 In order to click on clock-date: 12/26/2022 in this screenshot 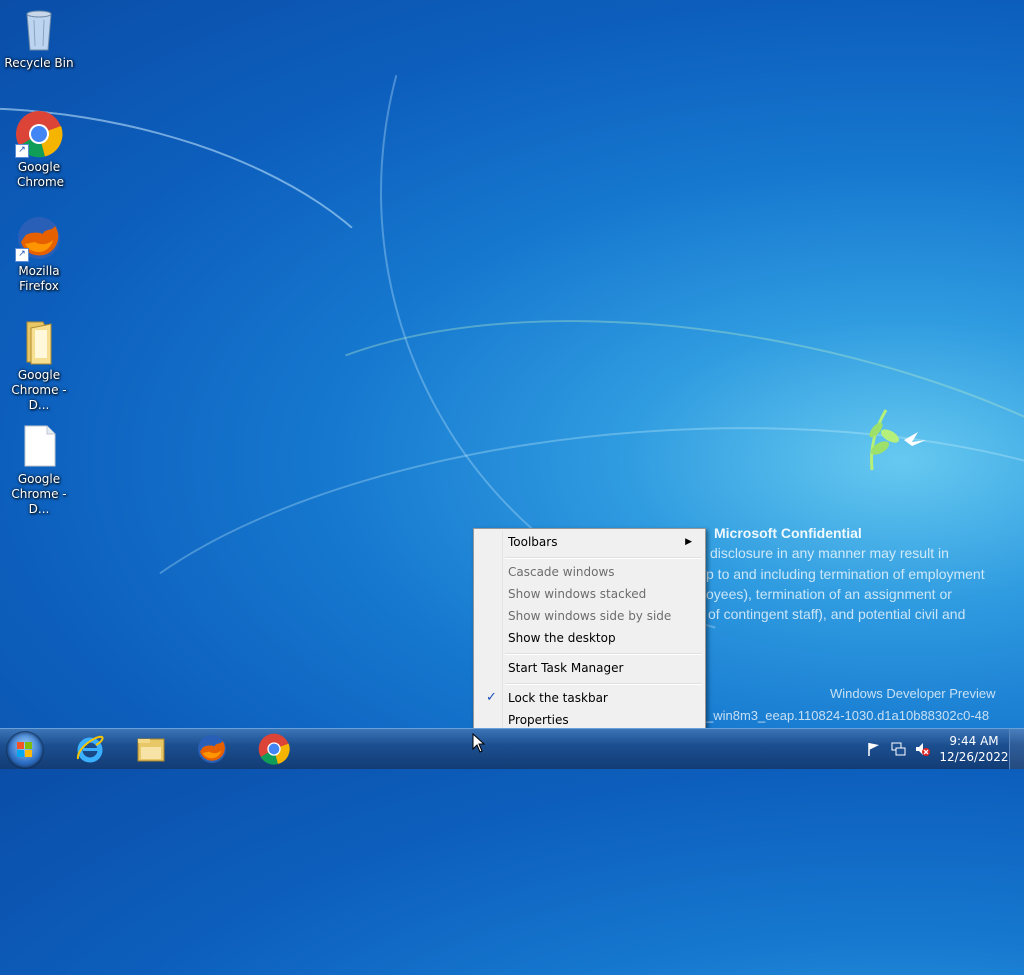, I will do `click(974, 757)`.